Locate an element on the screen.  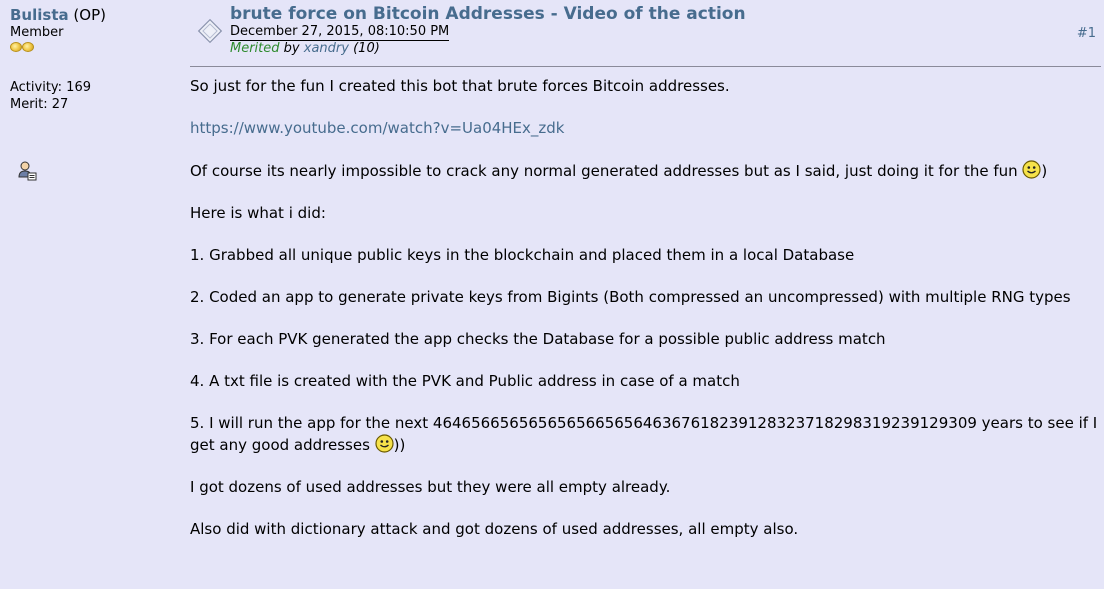
merit-amount: (10) is located at coordinates (366, 48).